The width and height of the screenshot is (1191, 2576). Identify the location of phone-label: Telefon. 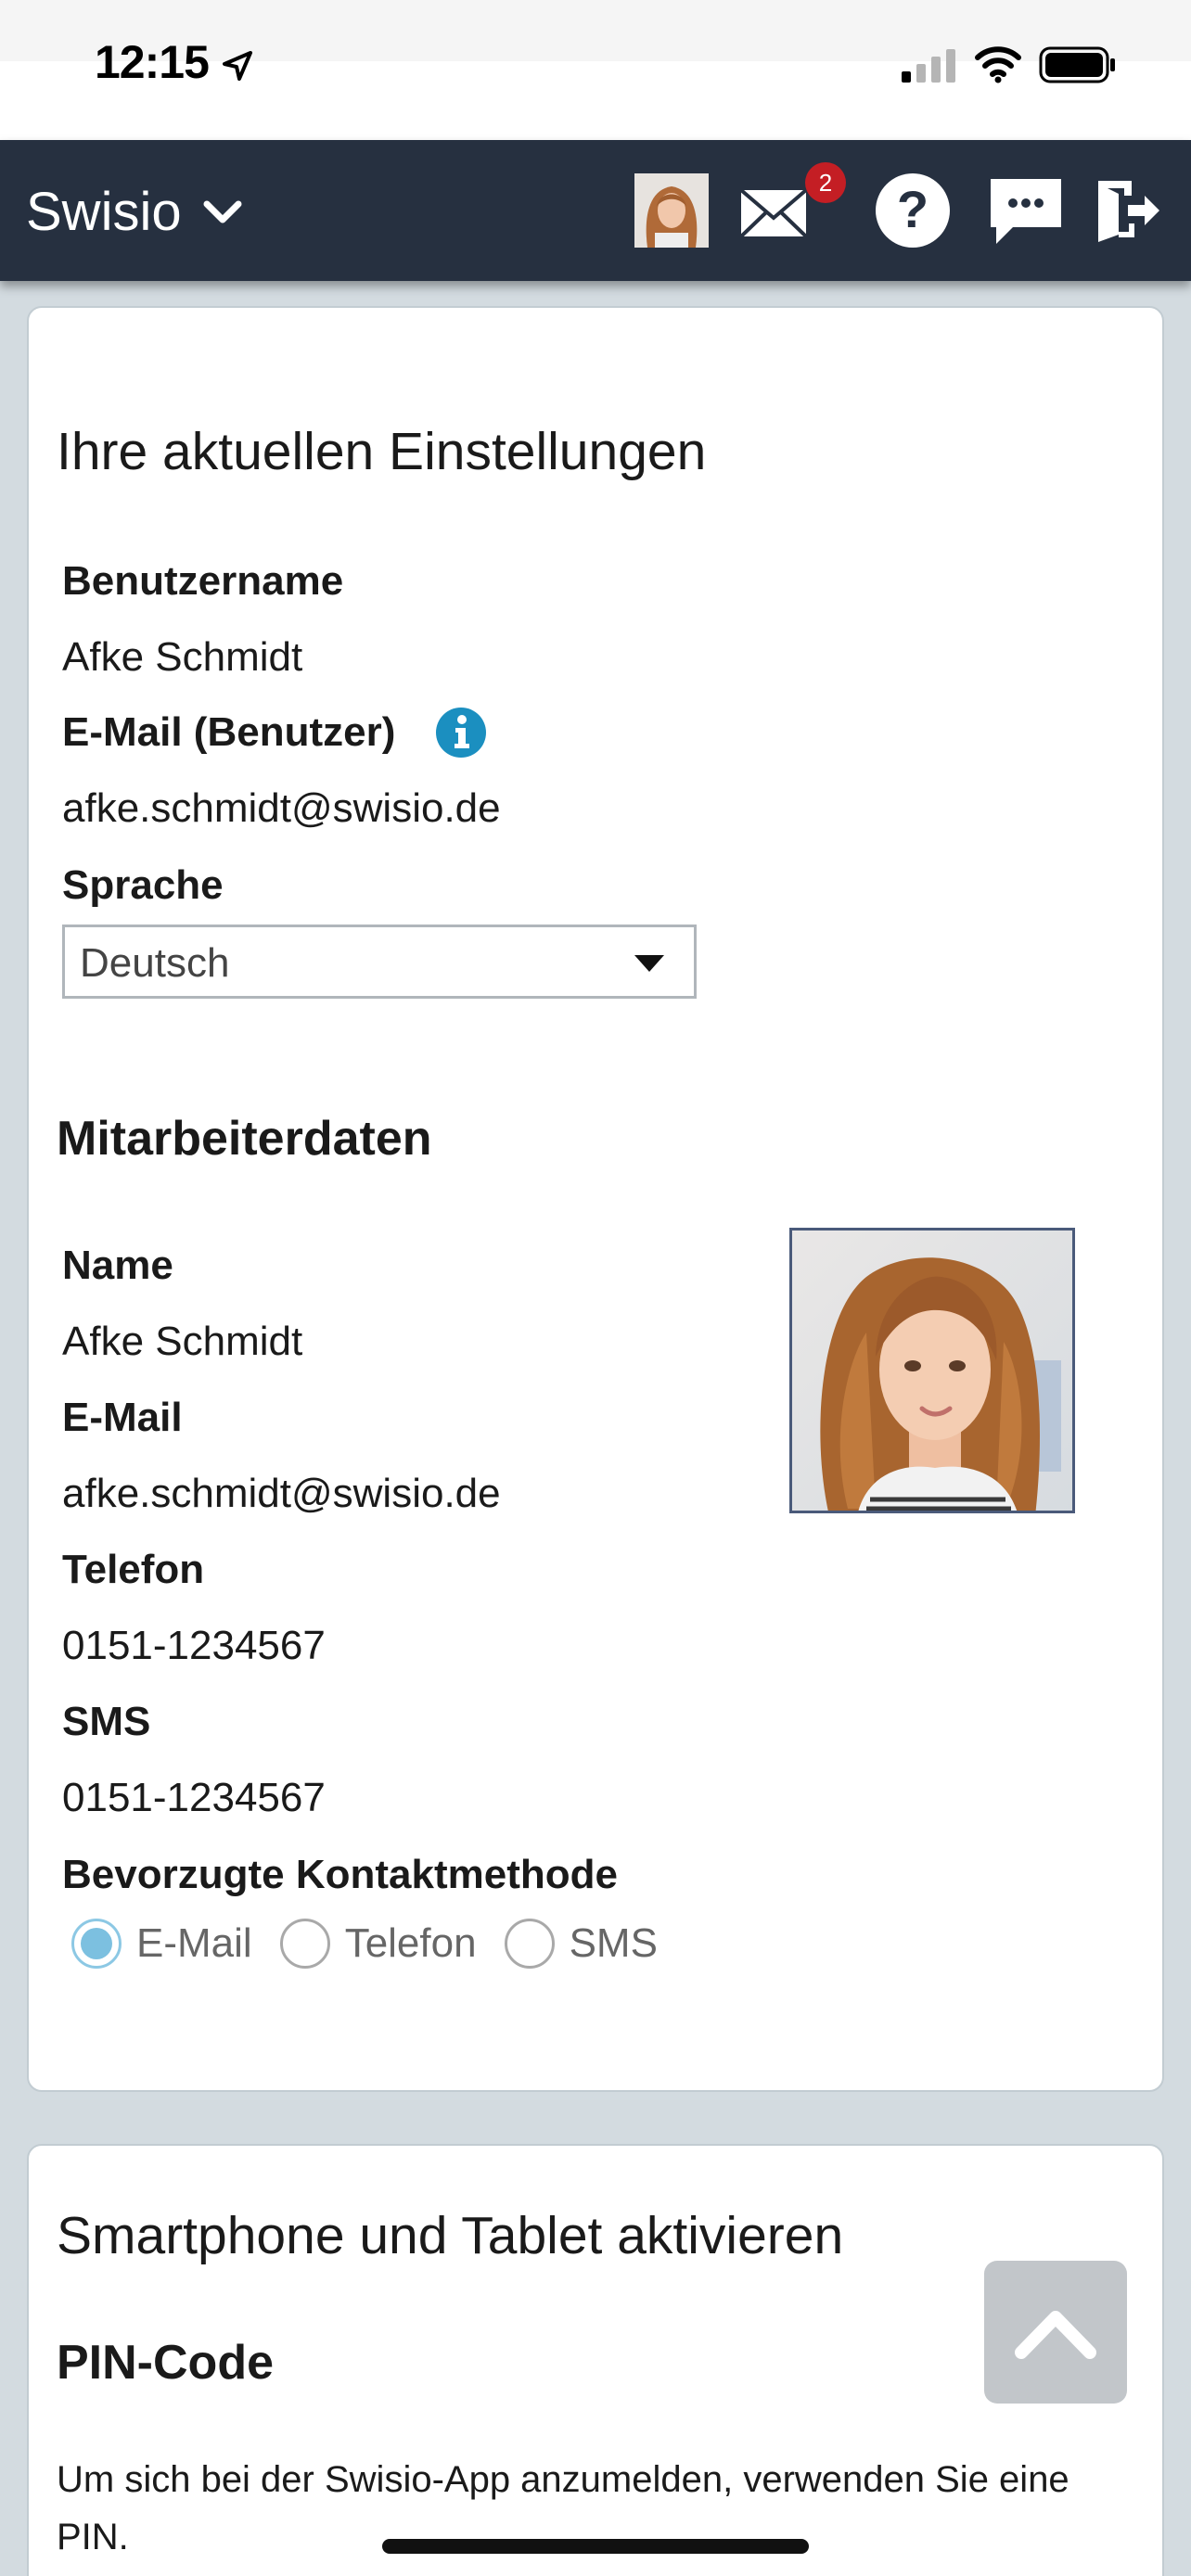
(133, 1570).